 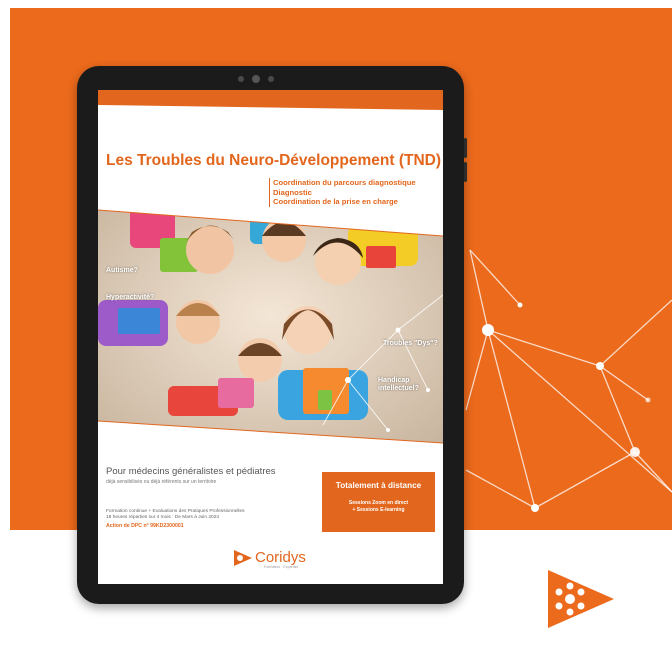 I want to click on dpc-number: Action de DPC n° 99KD2300001, so click(x=145, y=526).